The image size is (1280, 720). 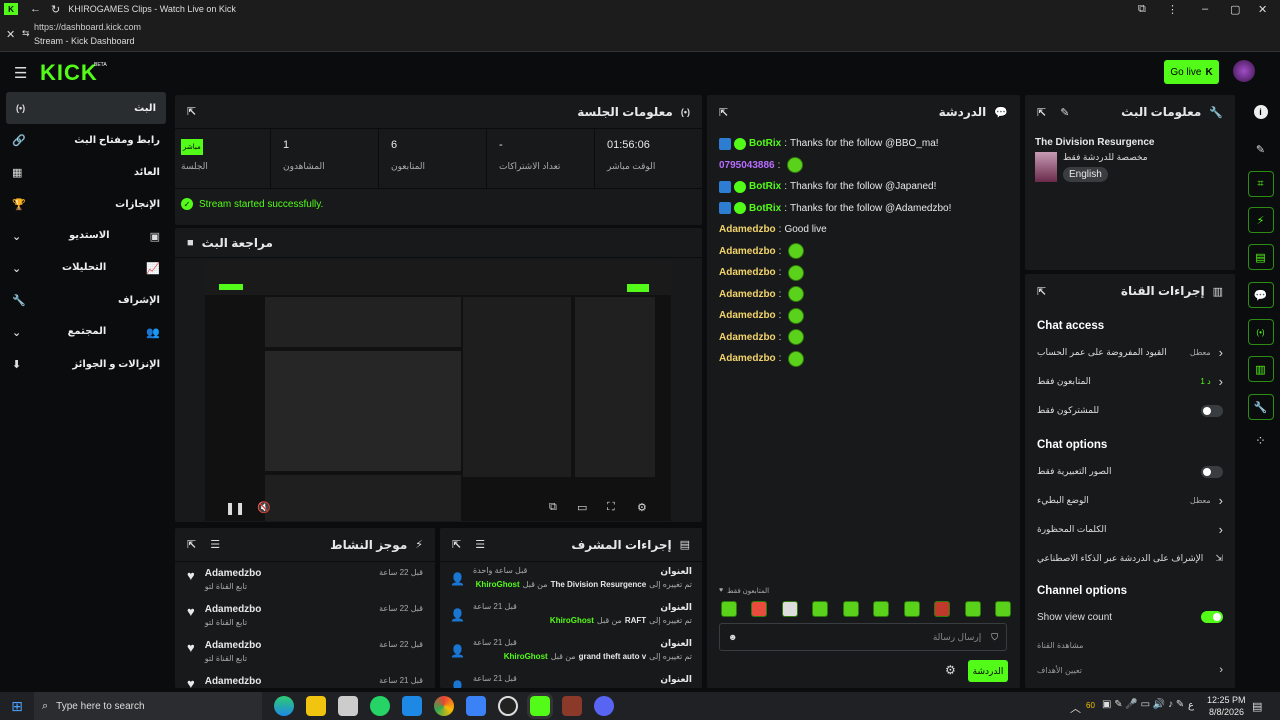 What do you see at coordinates (86, 236) in the screenshot?
I see `sidebar-item-studio: ⌄ الاستديو ▣` at bounding box center [86, 236].